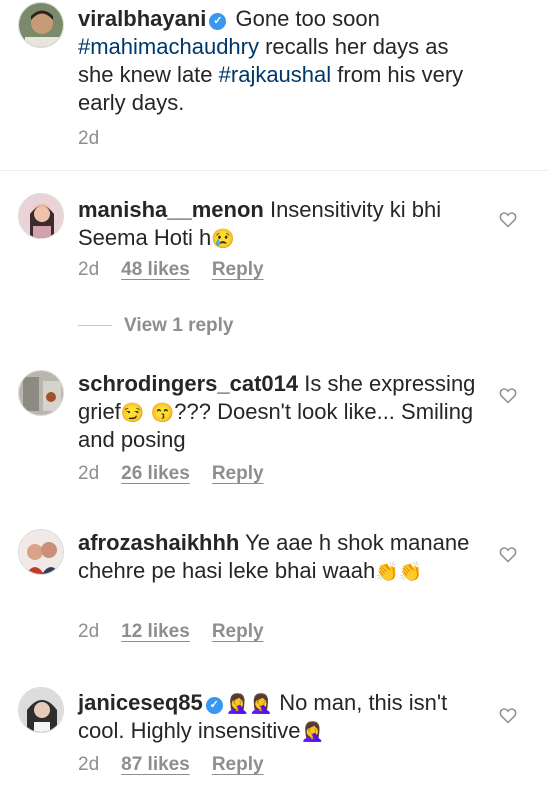 The image size is (549, 800). What do you see at coordinates (168, 46) in the screenshot?
I see `hashtag-link: #mahimachaudhry` at bounding box center [168, 46].